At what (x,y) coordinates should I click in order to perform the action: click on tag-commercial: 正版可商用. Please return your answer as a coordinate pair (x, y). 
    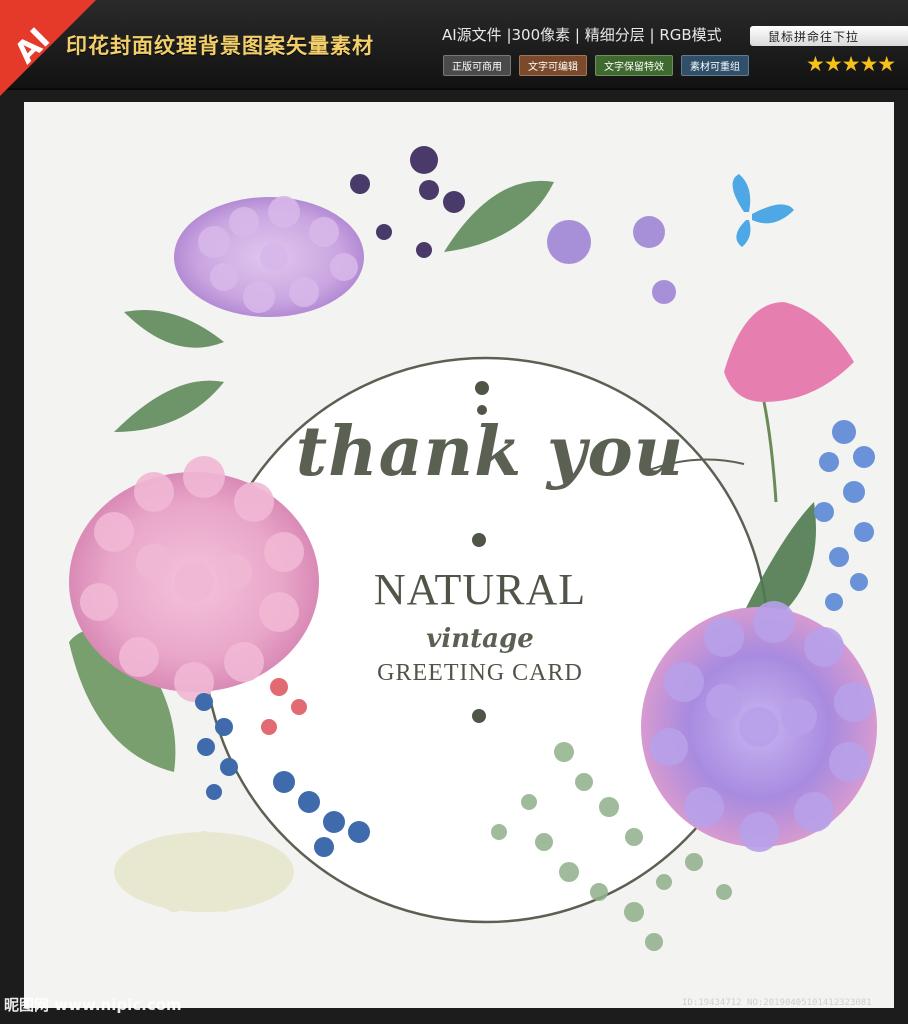
    Looking at the image, I should click on (477, 65).